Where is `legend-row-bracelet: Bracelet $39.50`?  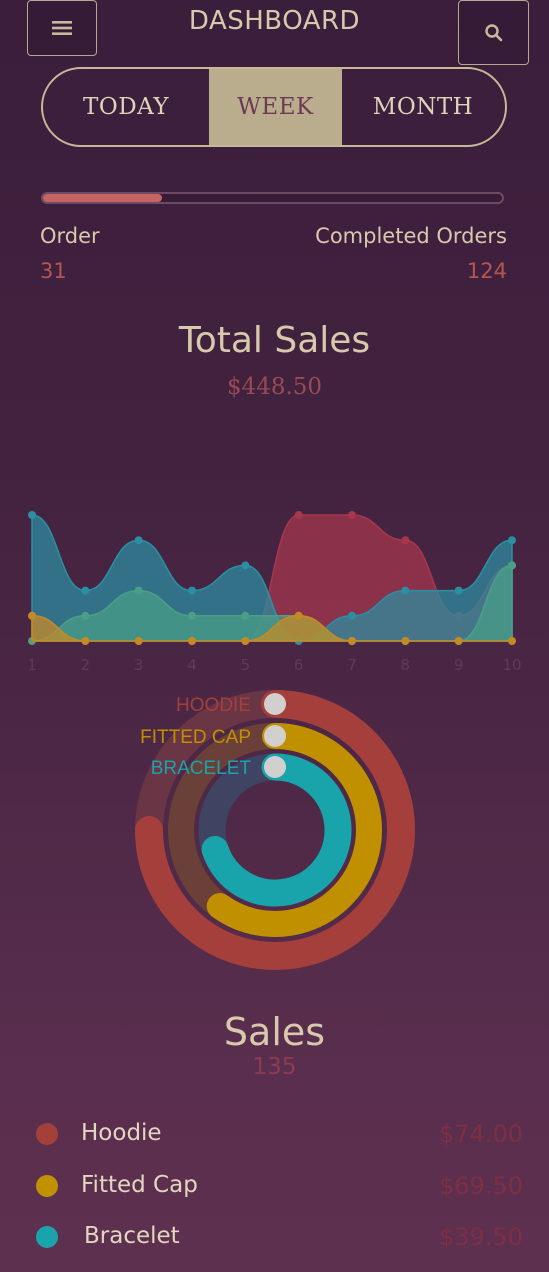
legend-row-bracelet: Bracelet $39.50 is located at coordinates (274, 1239).